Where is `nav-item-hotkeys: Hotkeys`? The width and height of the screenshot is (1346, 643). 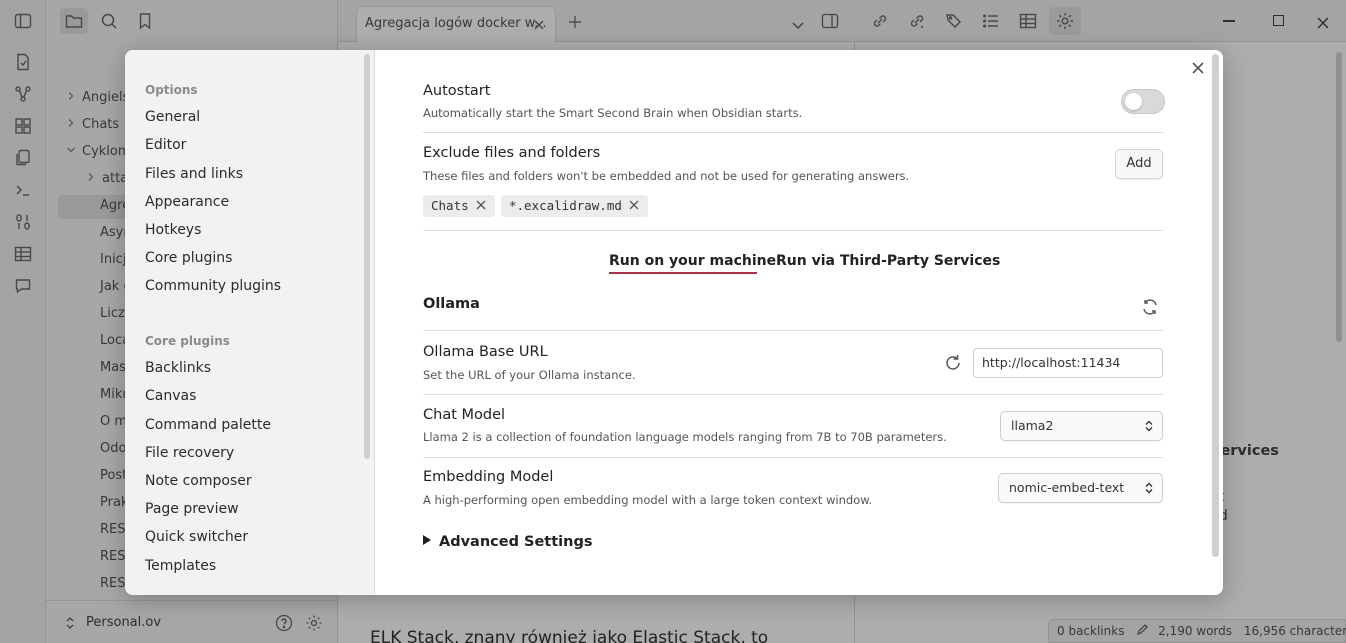
nav-item-hotkeys: Hotkeys is located at coordinates (173, 230).